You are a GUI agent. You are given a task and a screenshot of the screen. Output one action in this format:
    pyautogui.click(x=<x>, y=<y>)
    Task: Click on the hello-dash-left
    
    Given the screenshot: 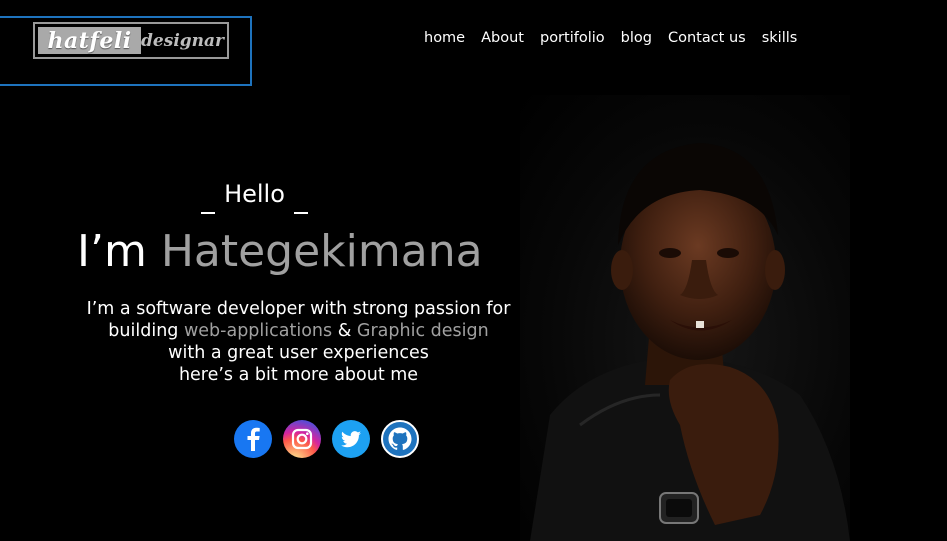 What is the action you would take?
    pyautogui.click(x=208, y=213)
    